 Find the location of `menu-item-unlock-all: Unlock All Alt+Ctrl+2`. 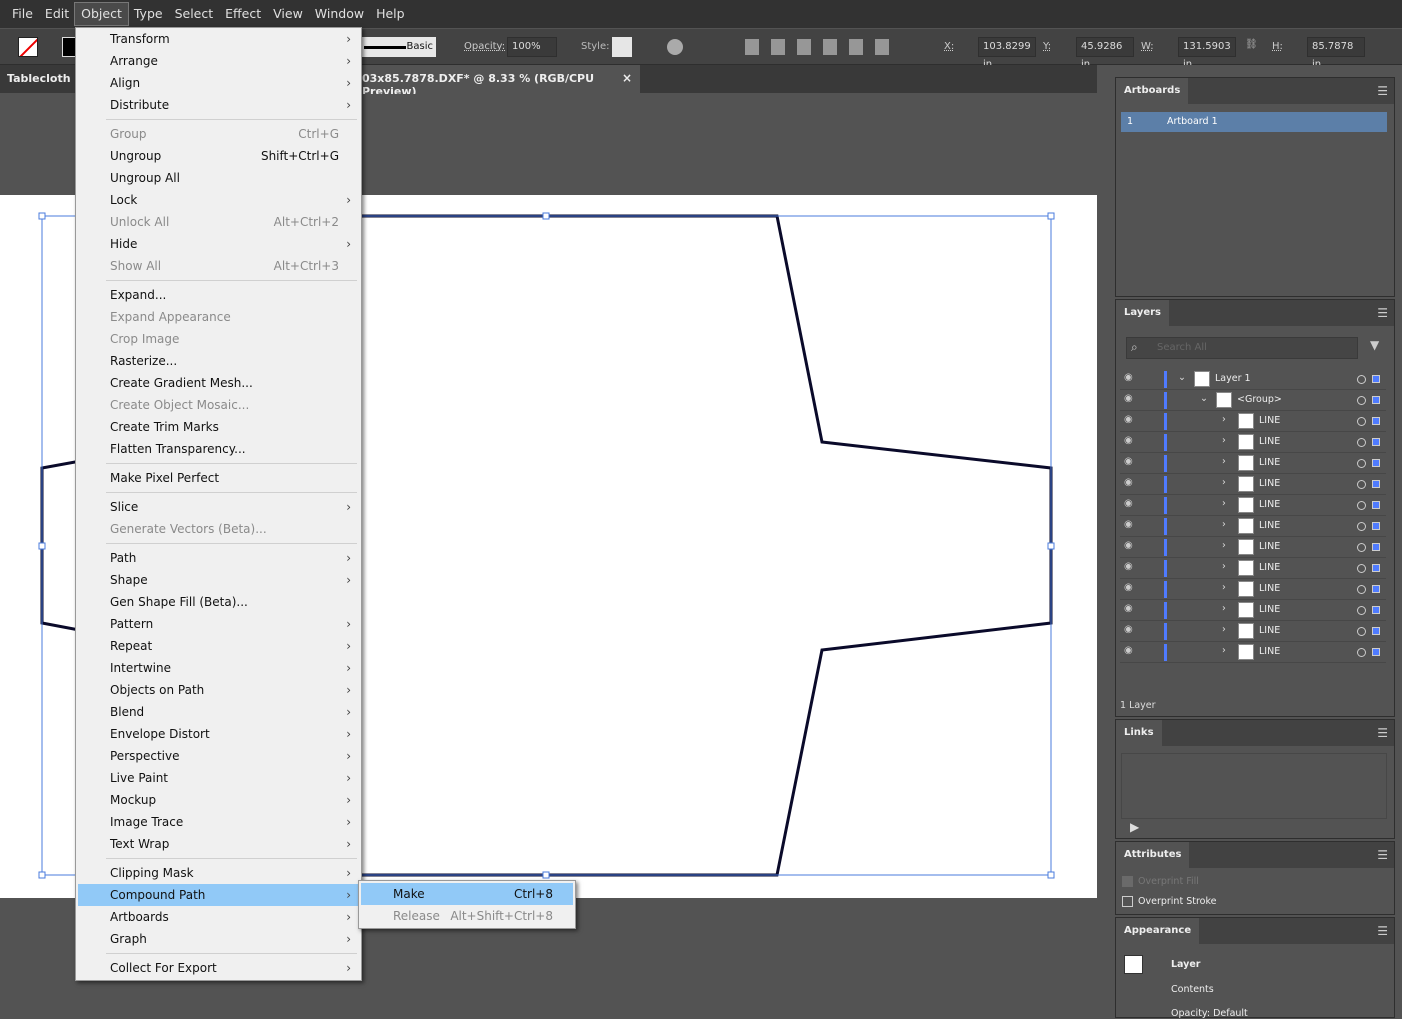

menu-item-unlock-all: Unlock All Alt+Ctrl+2 is located at coordinates (218, 222).